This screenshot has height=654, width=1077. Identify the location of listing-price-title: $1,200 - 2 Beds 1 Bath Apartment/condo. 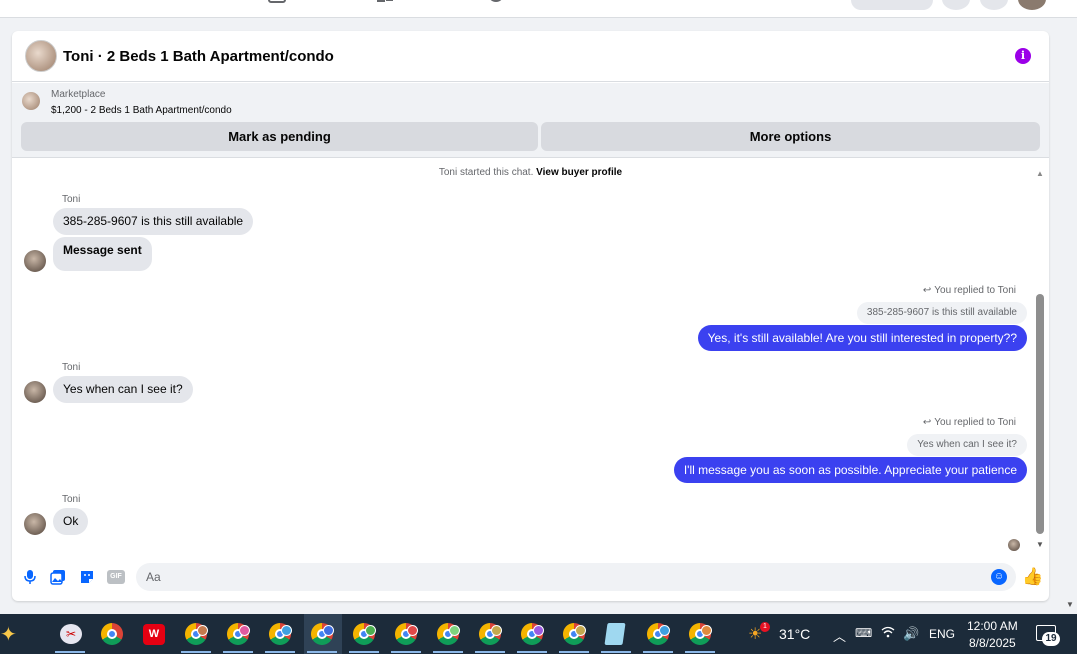
(141, 110).